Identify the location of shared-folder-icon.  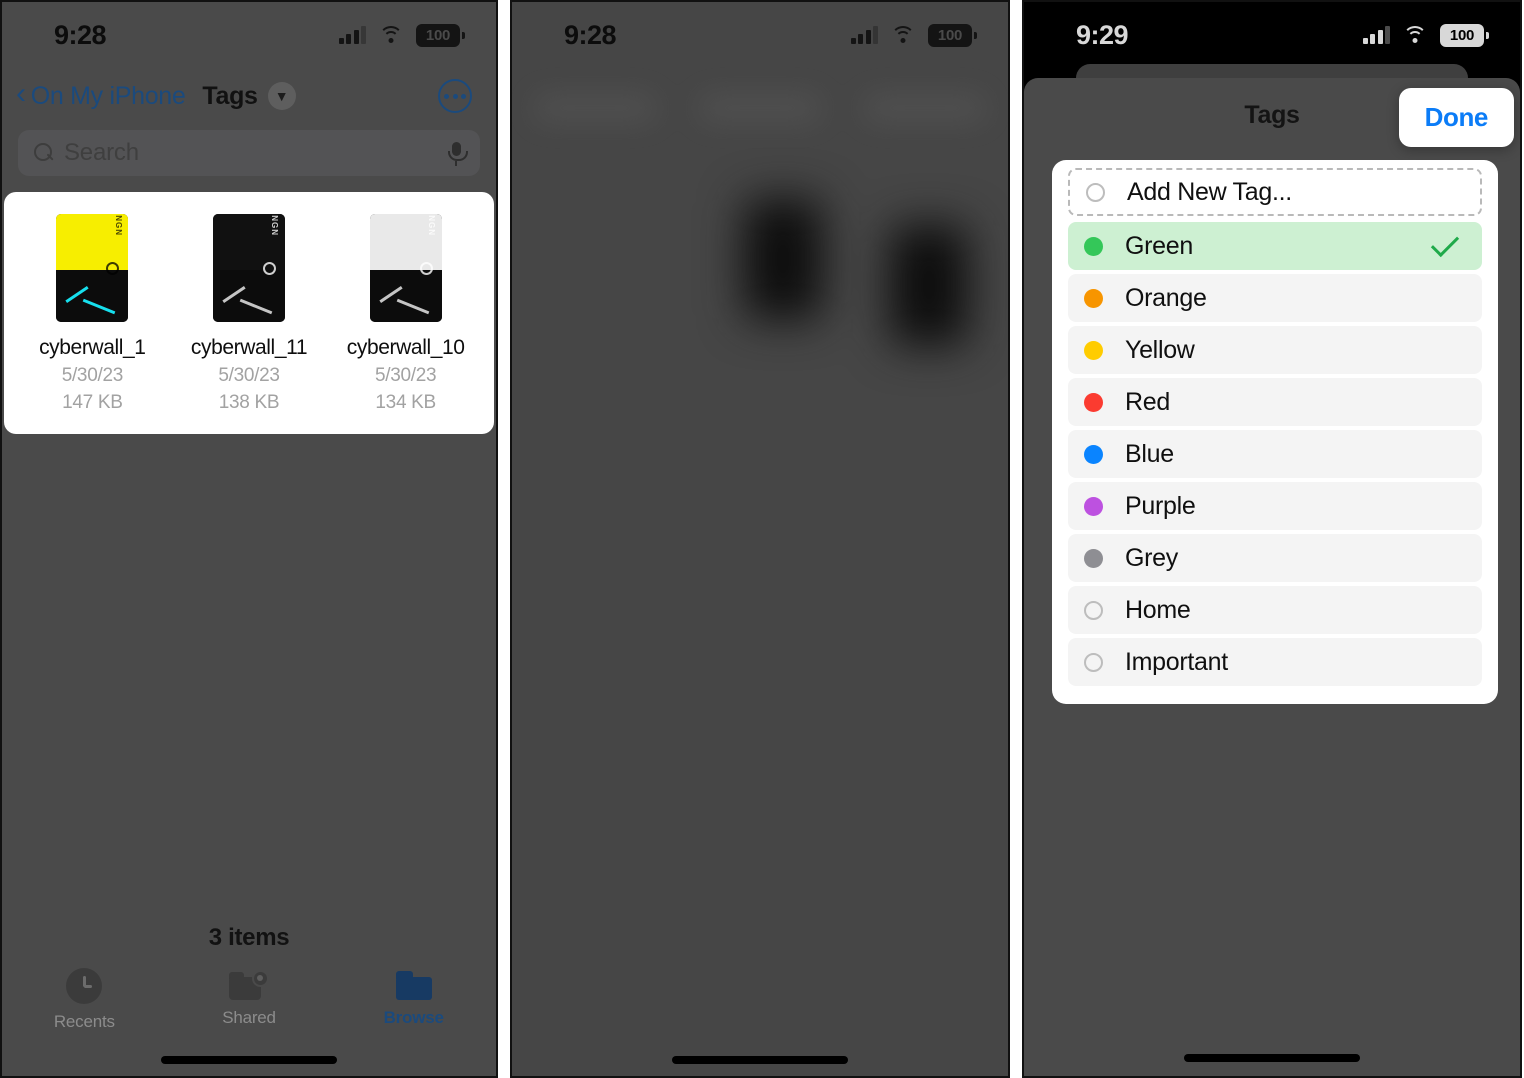
(249, 984).